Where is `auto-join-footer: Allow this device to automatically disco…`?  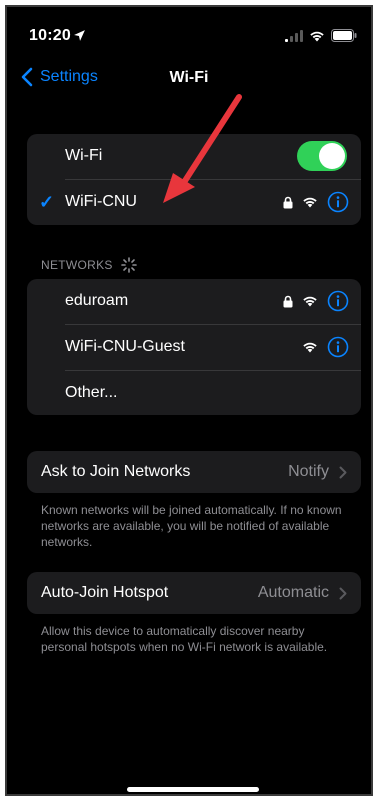
auto-join-footer: Allow this device to automatically disco… is located at coordinates (184, 639).